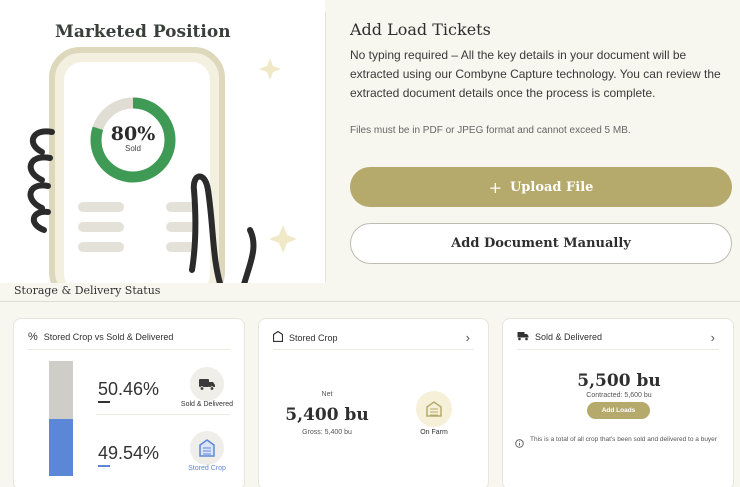  What do you see at coordinates (618, 410) in the screenshot?
I see `add-loads-button: Add Loads` at bounding box center [618, 410].